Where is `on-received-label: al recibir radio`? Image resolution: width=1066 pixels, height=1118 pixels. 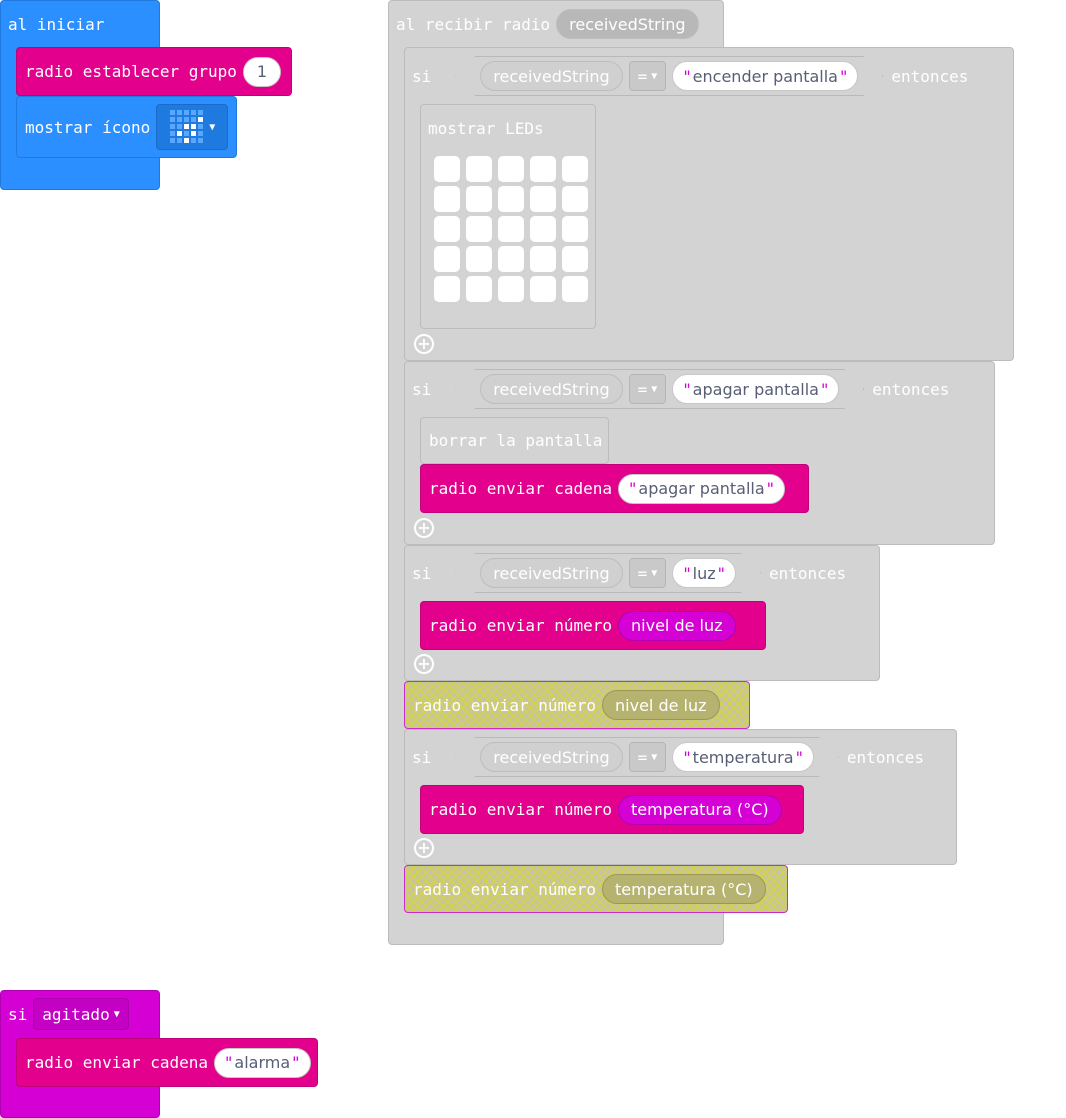
on-received-label: al recibir radio is located at coordinates (473, 24).